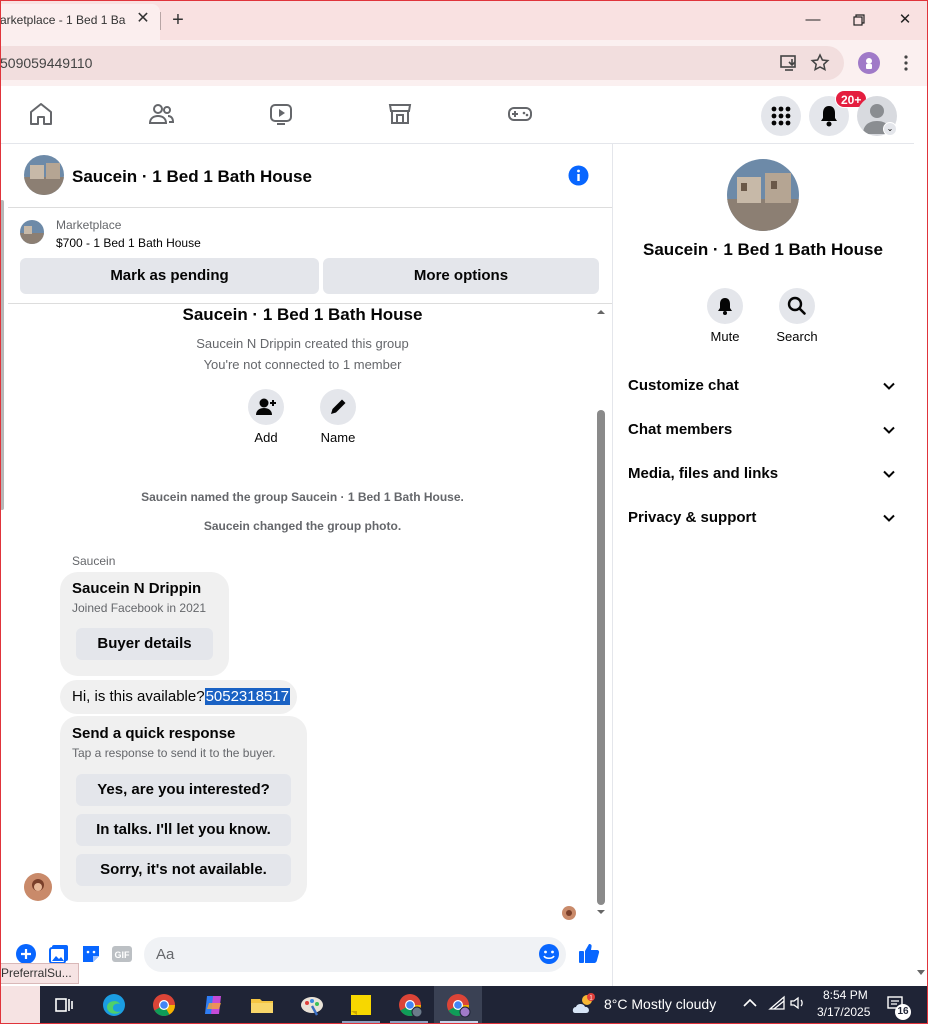 The height and width of the screenshot is (1024, 928). What do you see at coordinates (302, 314) in the screenshot?
I see `group-title: Saucein · 1 Bed 1 Bath House` at bounding box center [302, 314].